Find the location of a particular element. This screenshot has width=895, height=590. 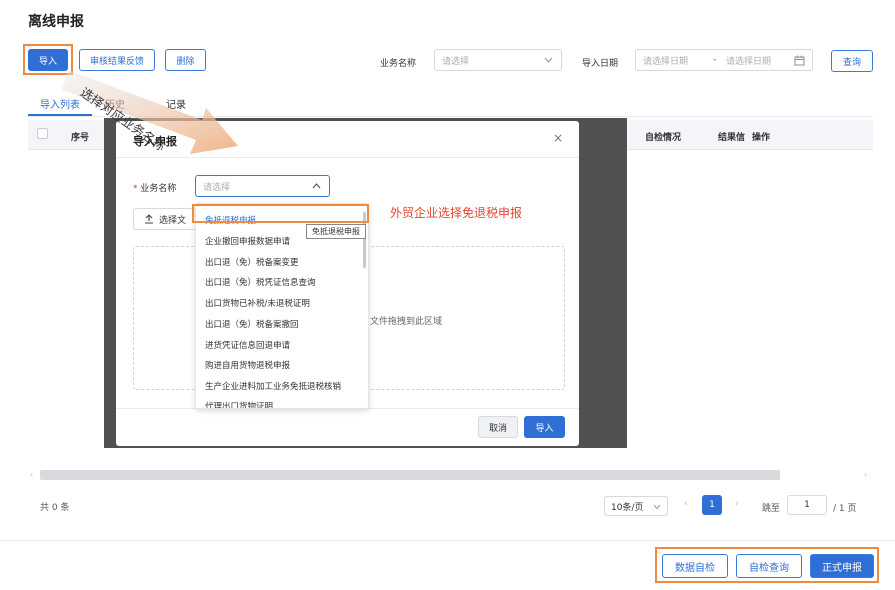

query-button: 查询 is located at coordinates (852, 61).